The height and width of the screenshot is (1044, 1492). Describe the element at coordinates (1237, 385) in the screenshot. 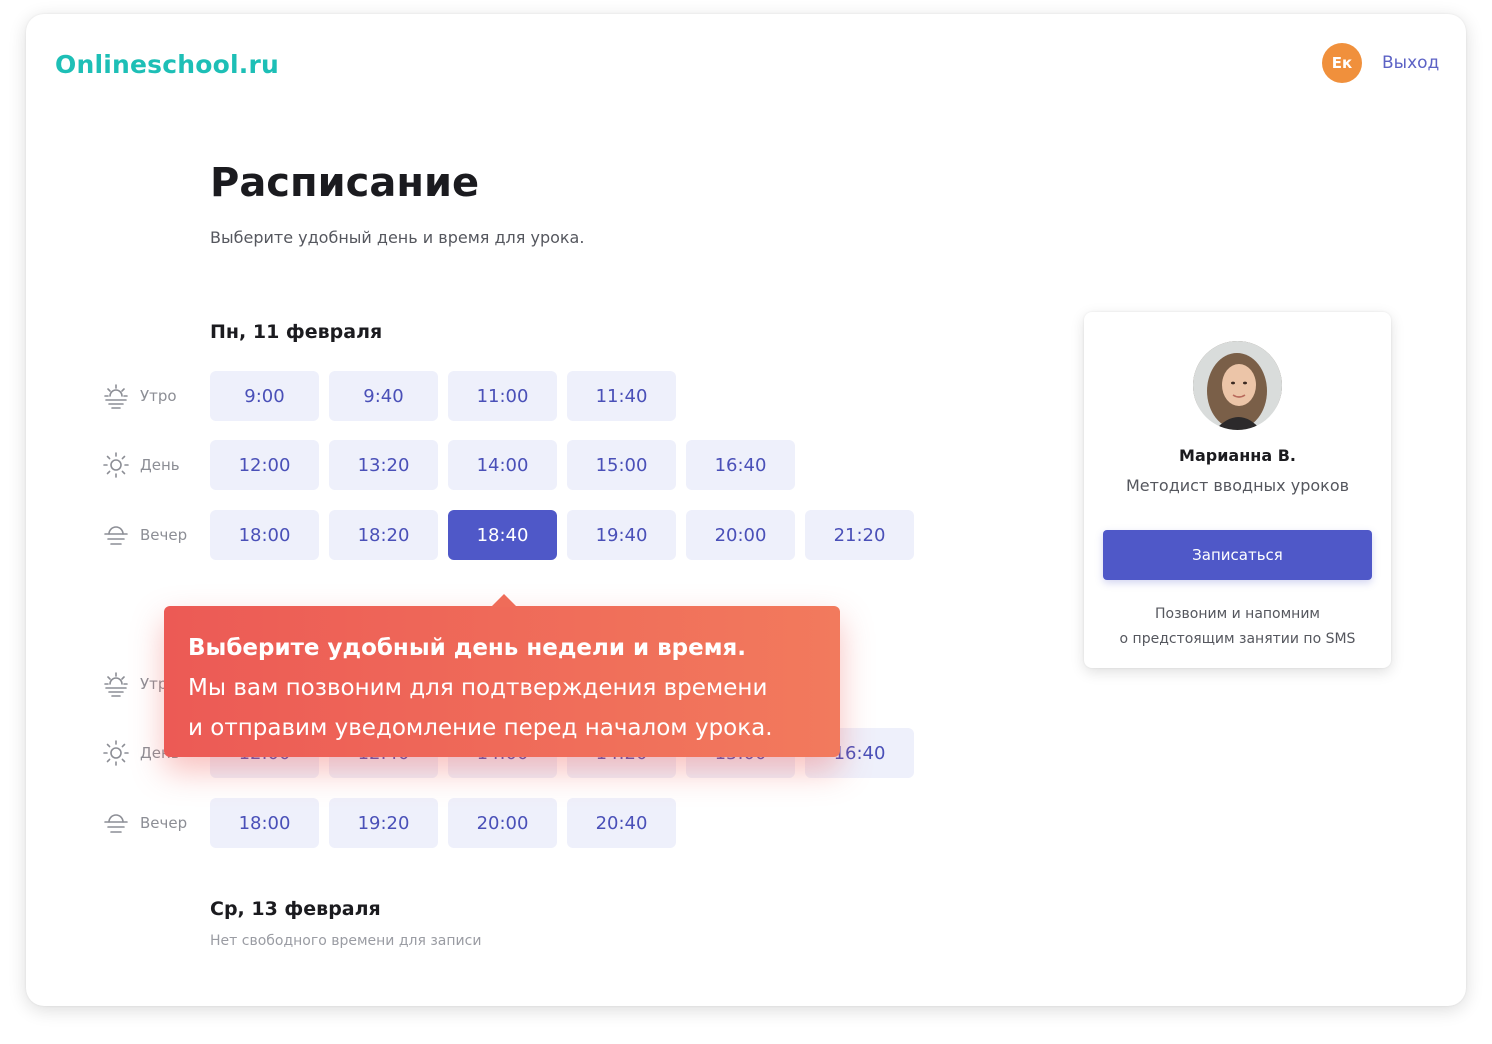

I see `teacher-photo` at that location.